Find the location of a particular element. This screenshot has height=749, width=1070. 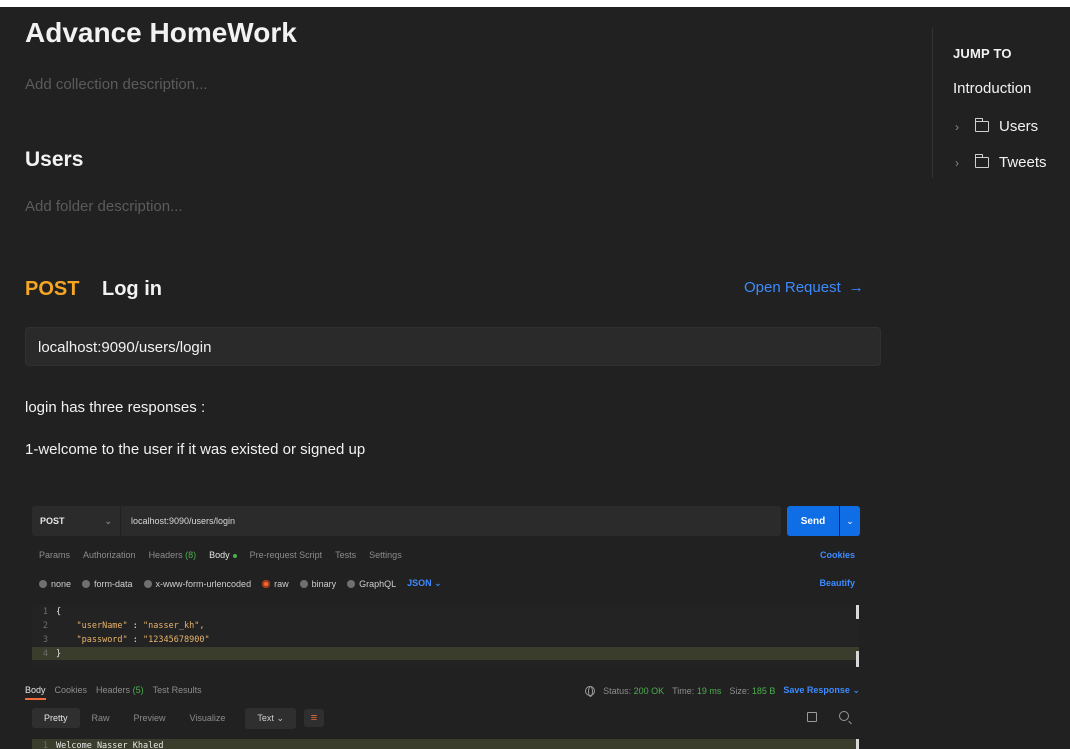

jump-to-item-tweets: › Tweets is located at coordinates (1001, 162).